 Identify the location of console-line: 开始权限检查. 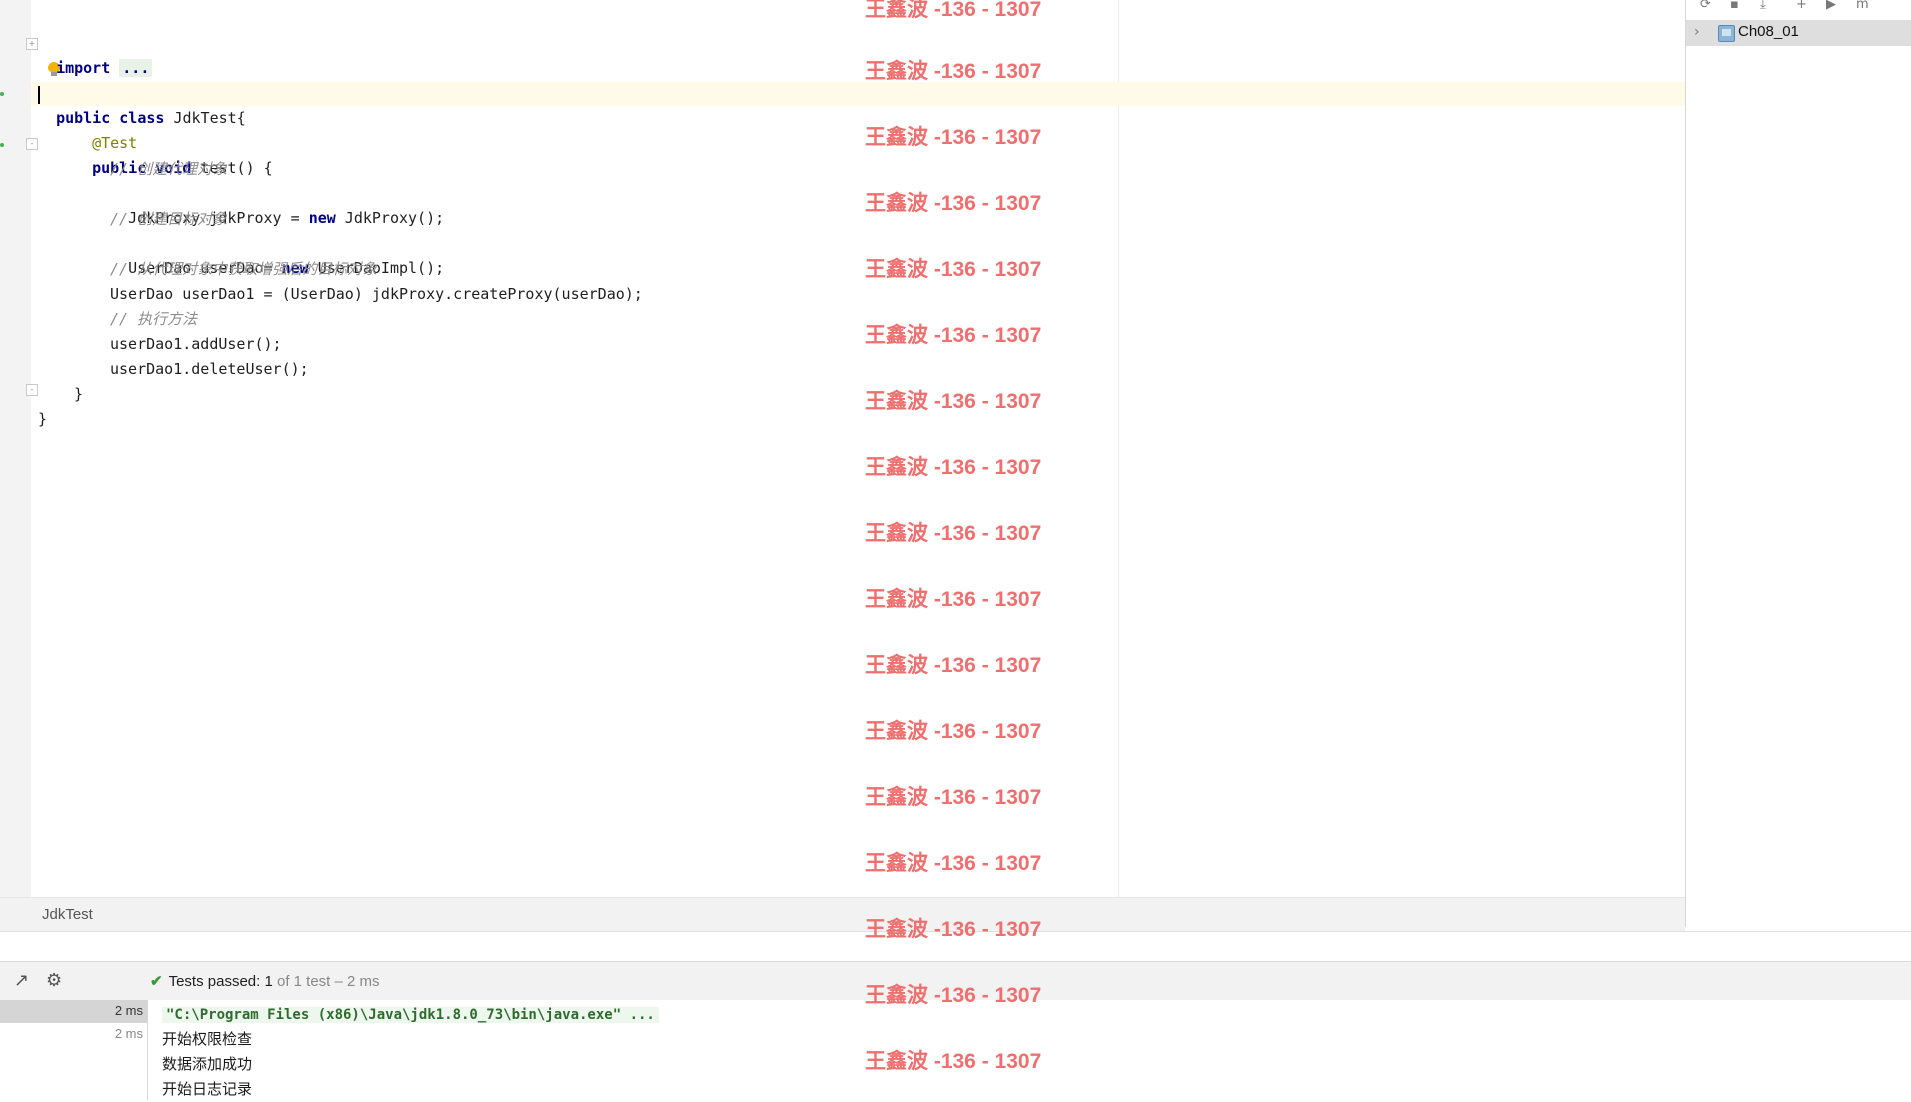
(207, 1039).